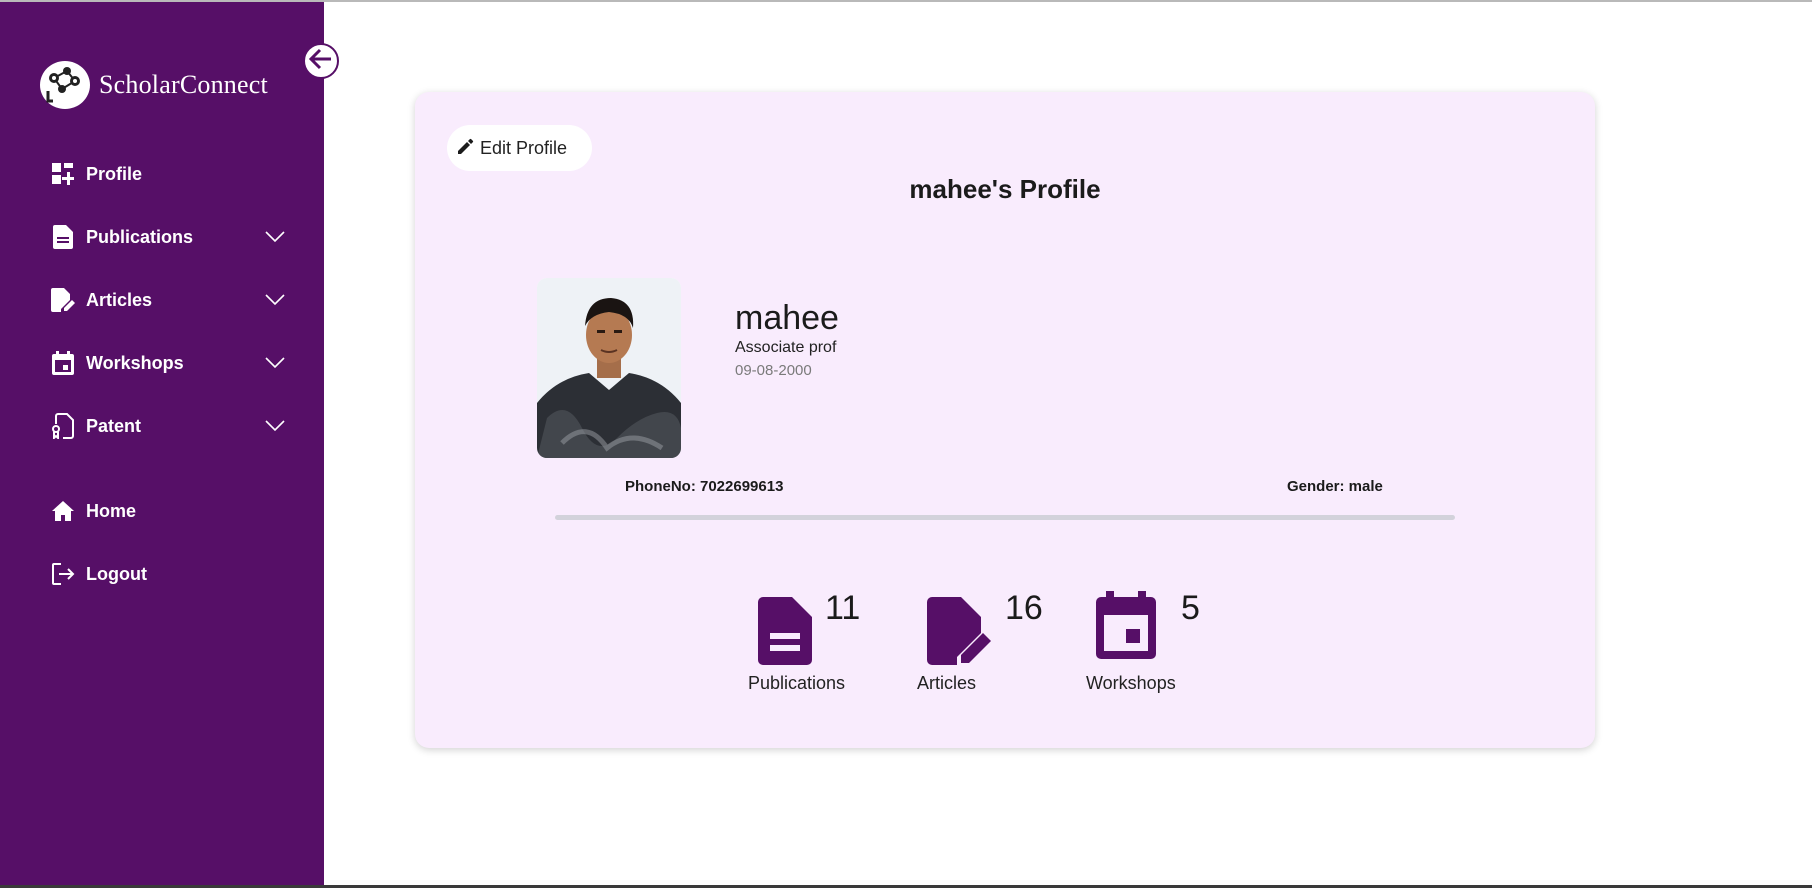 The height and width of the screenshot is (888, 1812). I want to click on divider, so click(1005, 517).